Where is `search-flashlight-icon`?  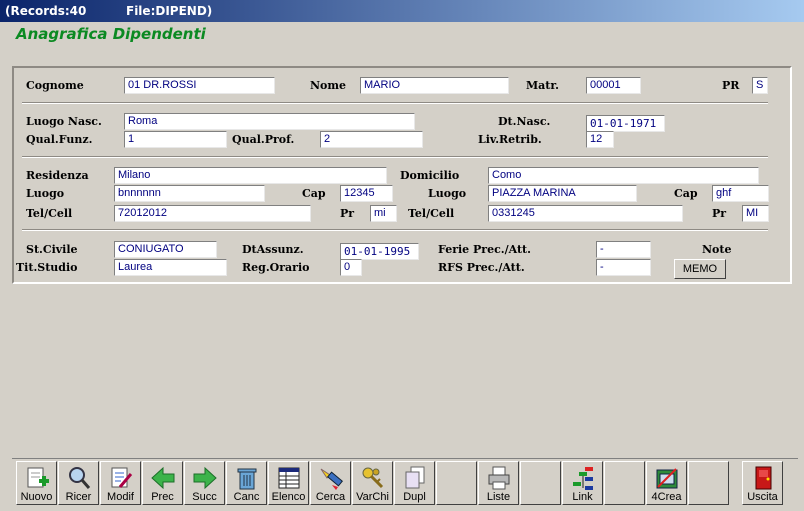 search-flashlight-icon is located at coordinates (331, 479).